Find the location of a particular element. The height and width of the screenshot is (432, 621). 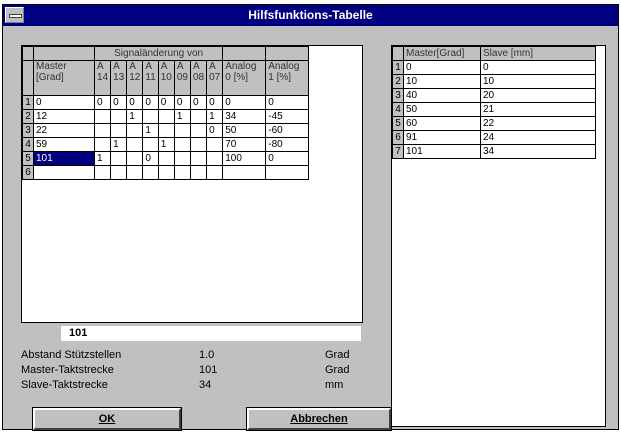

table-row: 2 12 1 1 1 34 -45 is located at coordinates (166, 116).